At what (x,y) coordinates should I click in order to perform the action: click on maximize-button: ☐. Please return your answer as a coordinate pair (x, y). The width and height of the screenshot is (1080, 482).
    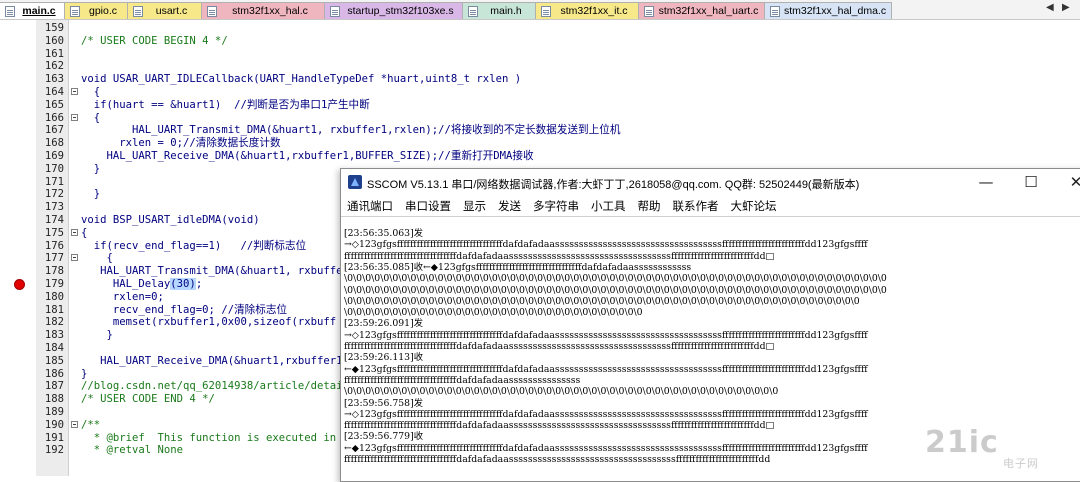
    Looking at the image, I should click on (1031, 182).